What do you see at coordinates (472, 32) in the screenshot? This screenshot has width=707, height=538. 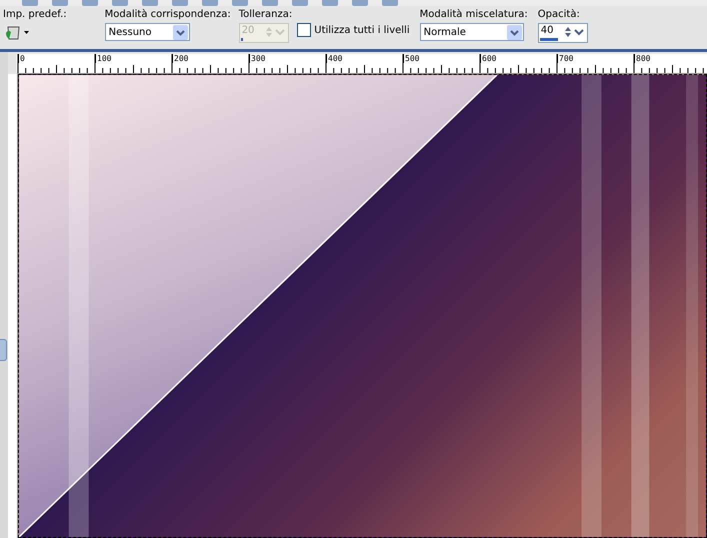 I see `blend-mode-select: Normale` at bounding box center [472, 32].